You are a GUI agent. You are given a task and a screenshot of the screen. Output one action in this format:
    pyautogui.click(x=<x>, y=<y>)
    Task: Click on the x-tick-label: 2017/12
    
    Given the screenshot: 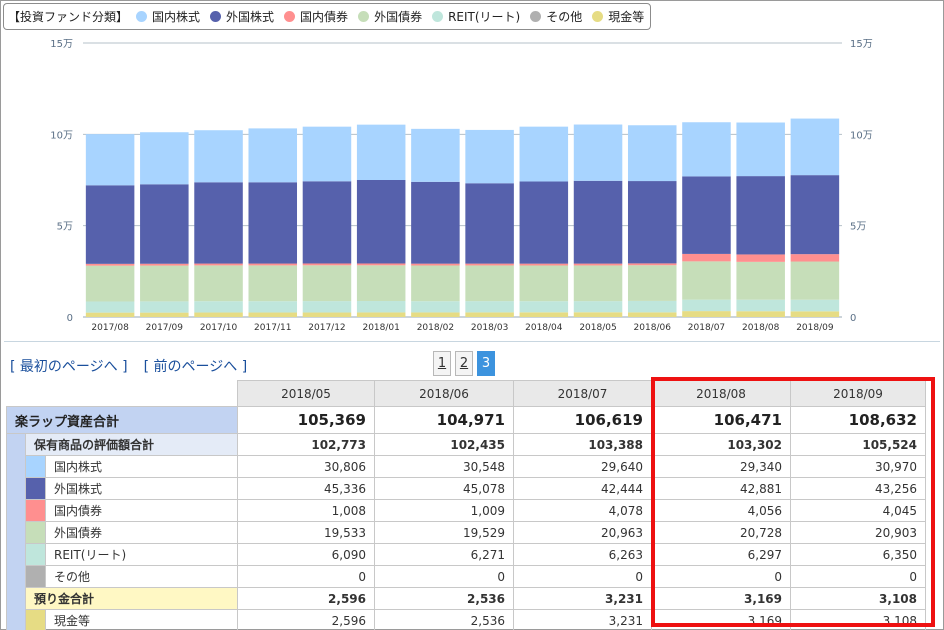 What is the action you would take?
    pyautogui.click(x=326, y=328)
    